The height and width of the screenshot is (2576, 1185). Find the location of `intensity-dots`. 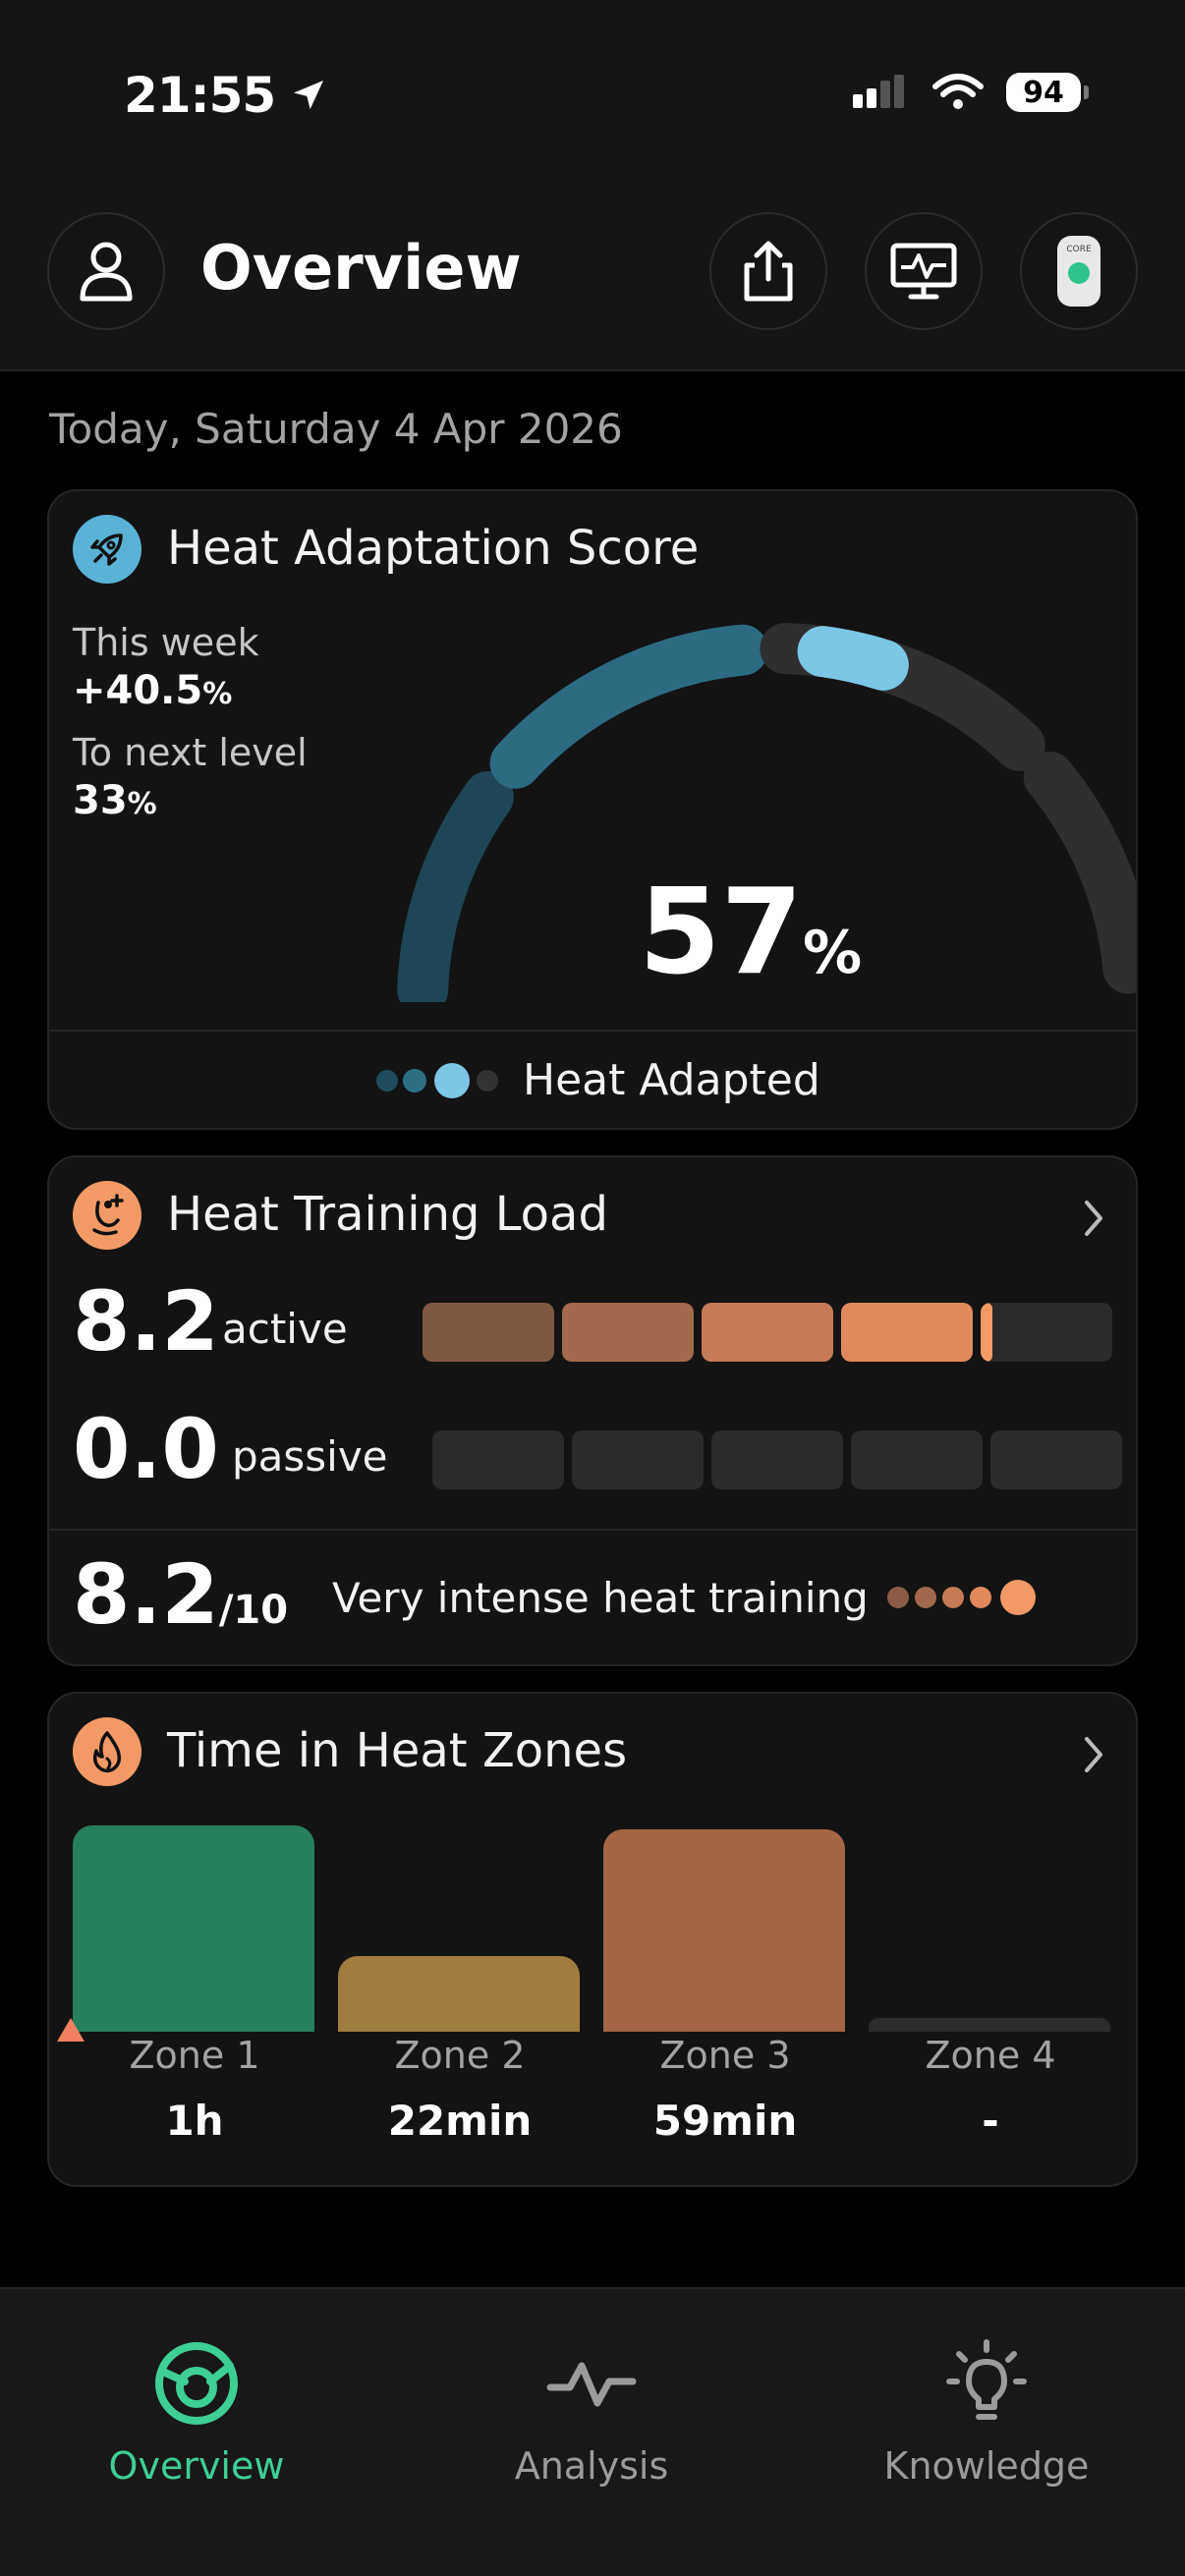

intensity-dots is located at coordinates (962, 1597).